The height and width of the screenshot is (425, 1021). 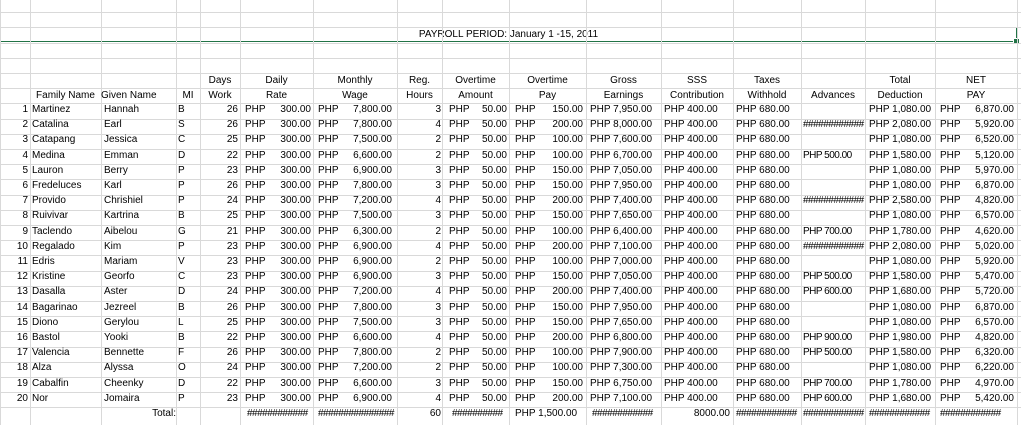 I want to click on column-header: Earnings, so click(x=623, y=95).